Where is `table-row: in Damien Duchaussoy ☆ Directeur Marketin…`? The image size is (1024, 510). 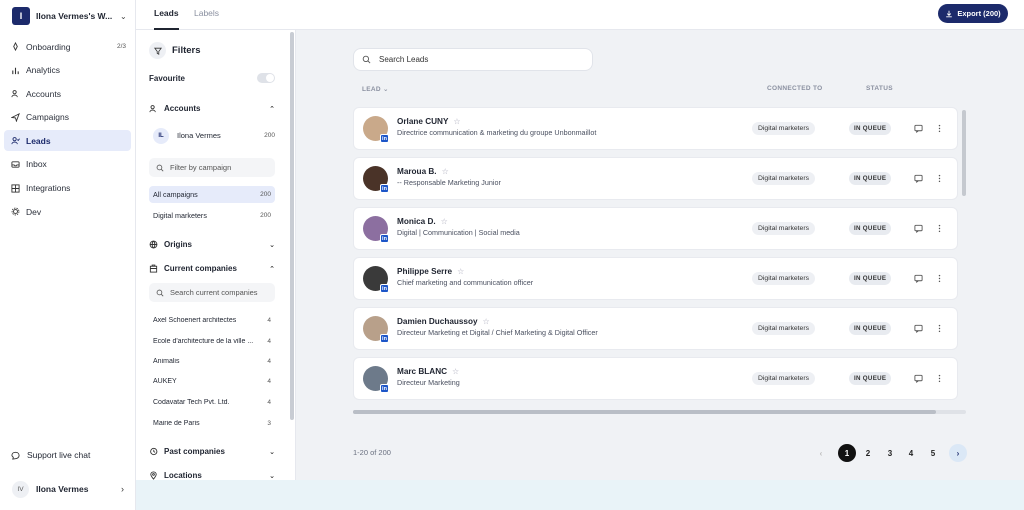
table-row: in Damien Duchaussoy ☆ Directeur Marketin… is located at coordinates (655, 328).